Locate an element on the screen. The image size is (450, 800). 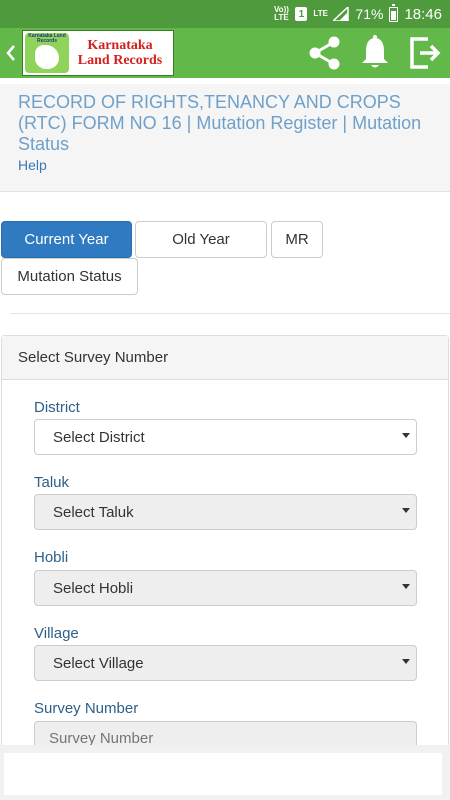
tab-old-year: Old Year is located at coordinates (201, 239).